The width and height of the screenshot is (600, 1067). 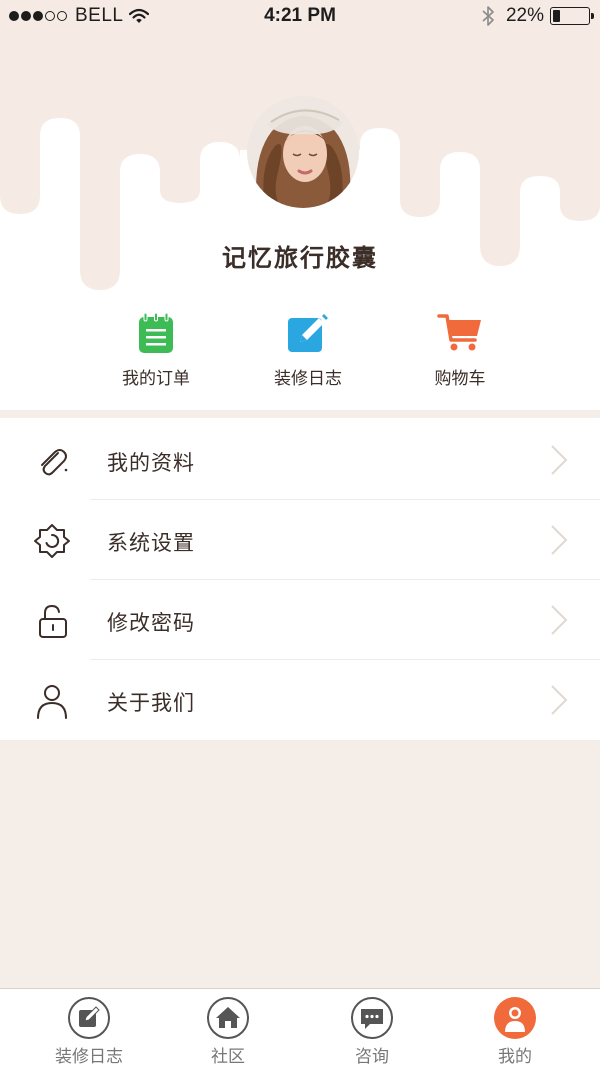 What do you see at coordinates (300, 460) in the screenshot?
I see `menu-item-my-profile: 我的资料` at bounding box center [300, 460].